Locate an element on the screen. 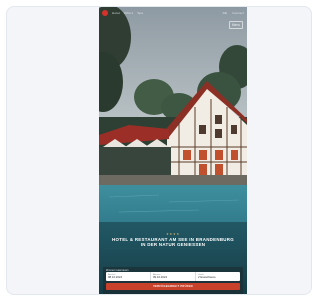  guests-value: 2 Erwachsene is located at coordinates (207, 277).